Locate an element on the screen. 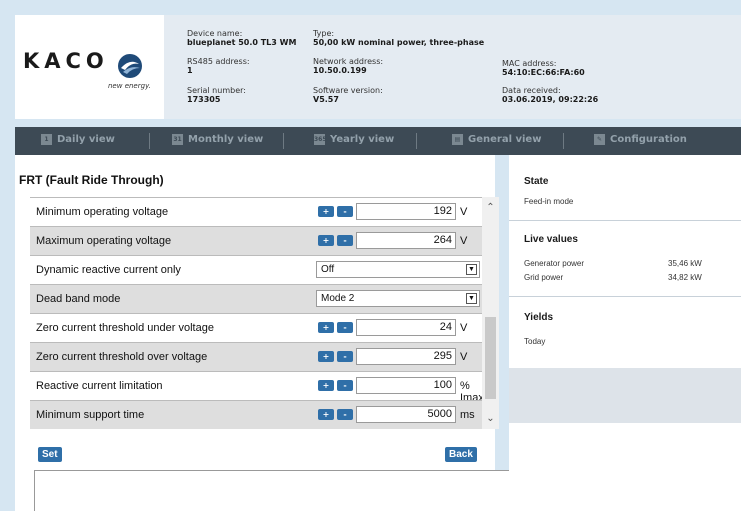  network-label: Network address: is located at coordinates (348, 61).